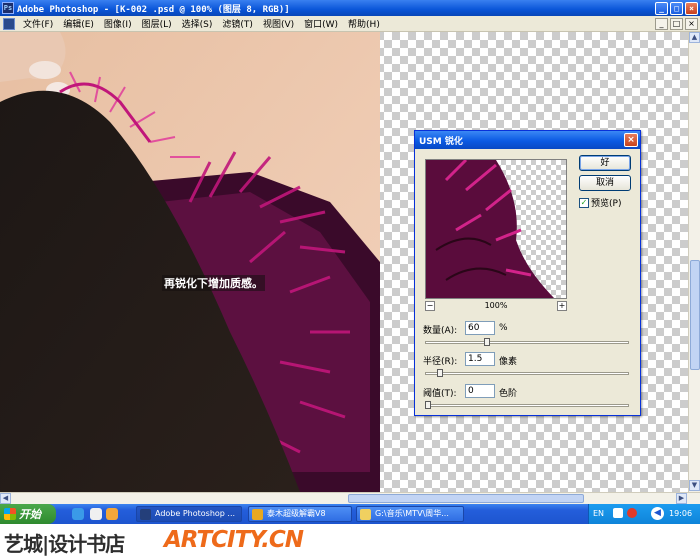 This screenshot has width=700, height=557. I want to click on radius-unit: 像素, so click(508, 362).